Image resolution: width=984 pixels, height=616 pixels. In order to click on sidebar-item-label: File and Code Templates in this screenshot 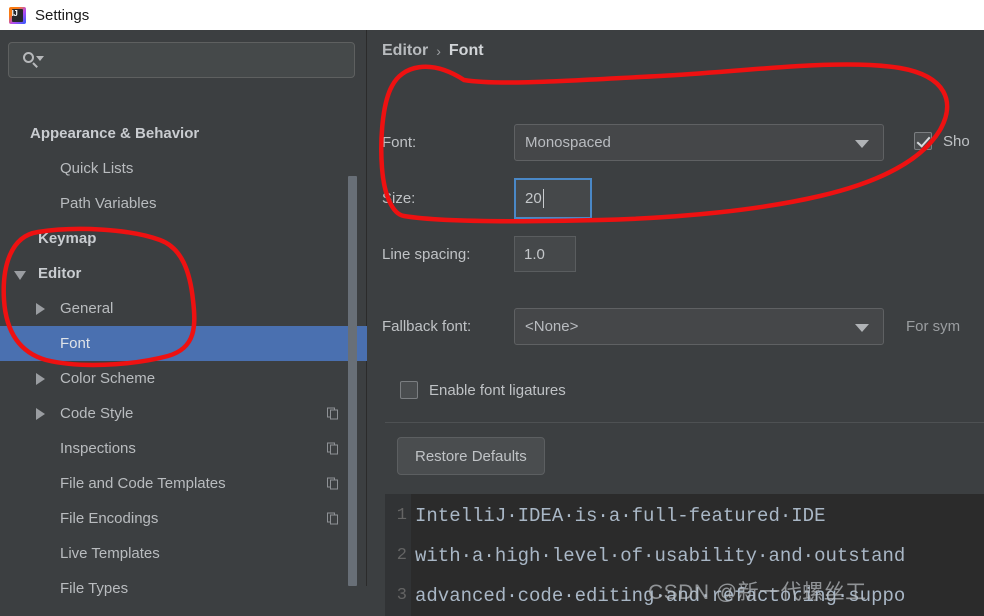, I will do `click(143, 483)`.